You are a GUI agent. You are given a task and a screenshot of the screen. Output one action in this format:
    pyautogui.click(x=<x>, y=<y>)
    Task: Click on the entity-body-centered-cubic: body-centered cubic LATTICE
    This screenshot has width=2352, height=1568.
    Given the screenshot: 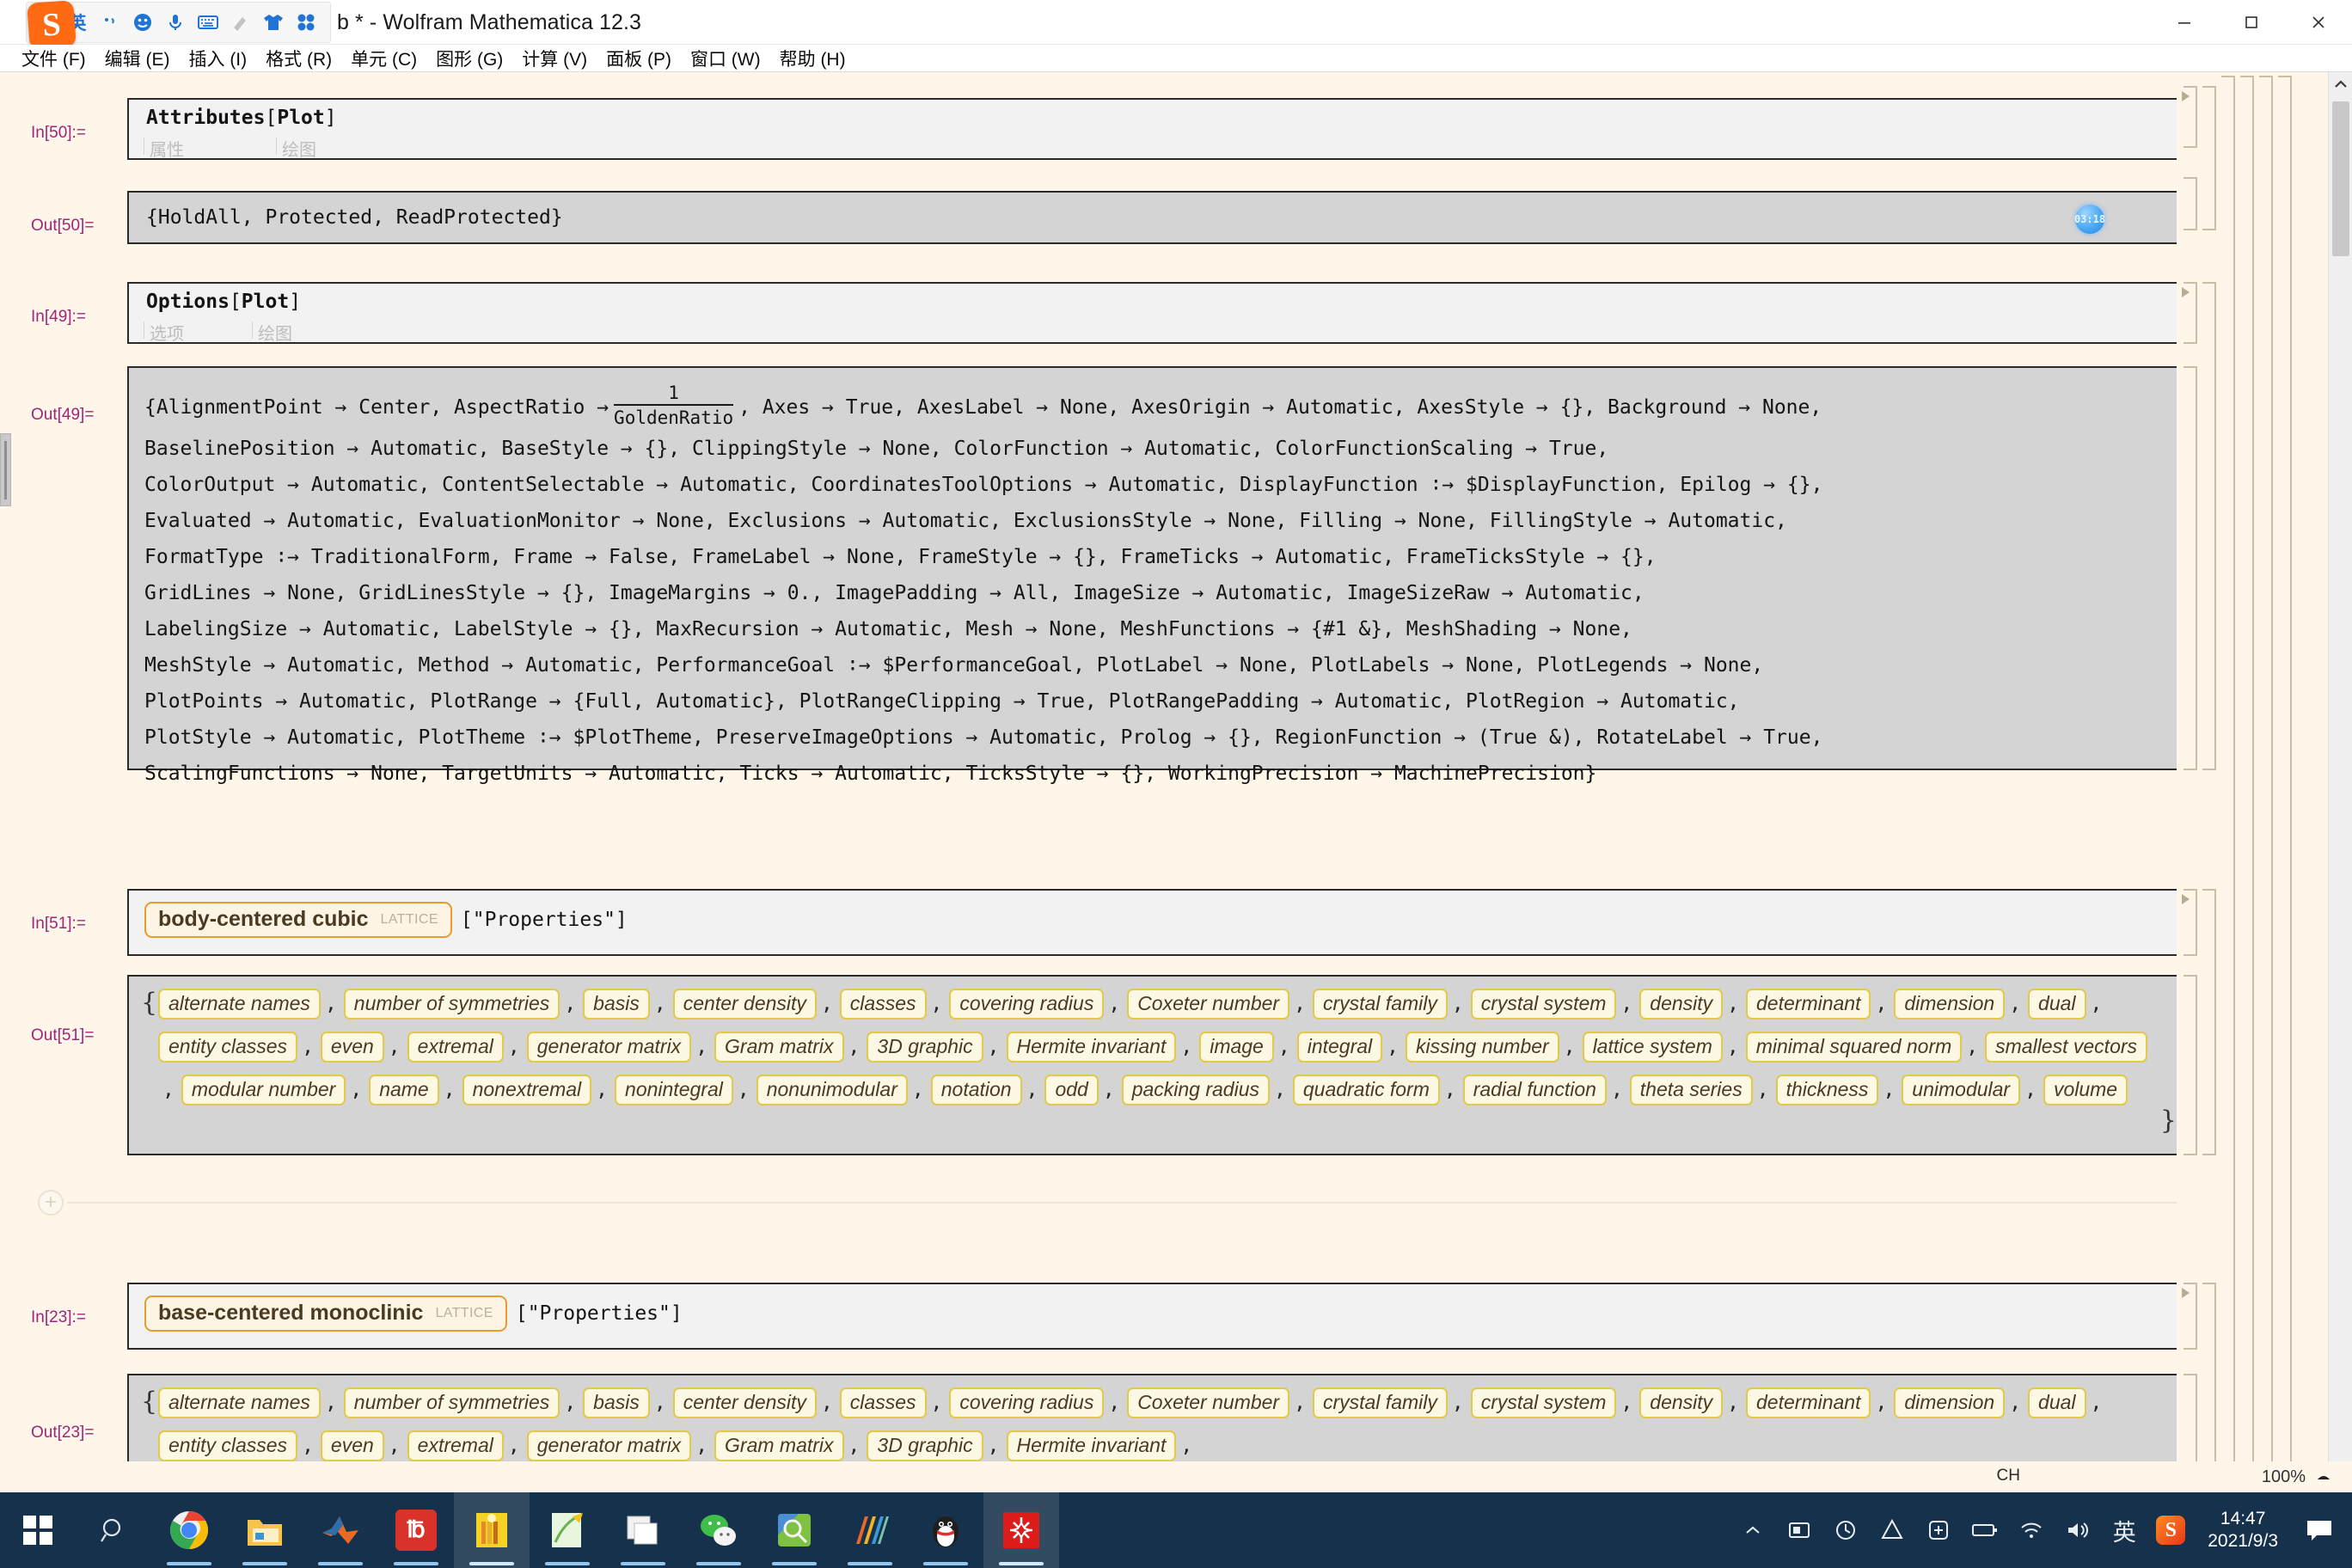 What is the action you would take?
    pyautogui.click(x=298, y=920)
    